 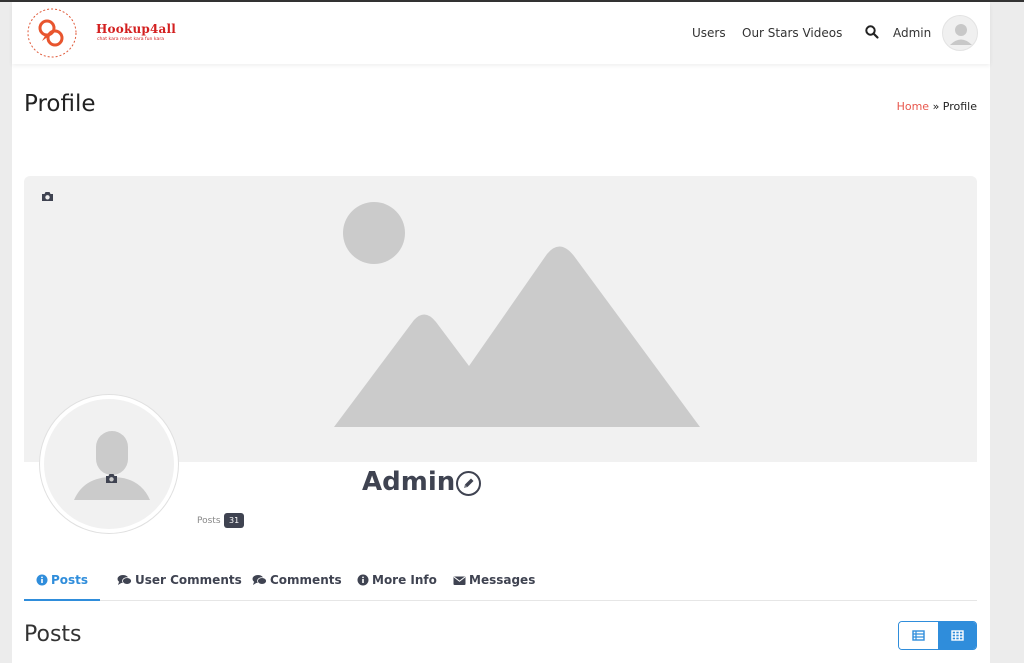 I want to click on profile-name: Admin, so click(x=409, y=482).